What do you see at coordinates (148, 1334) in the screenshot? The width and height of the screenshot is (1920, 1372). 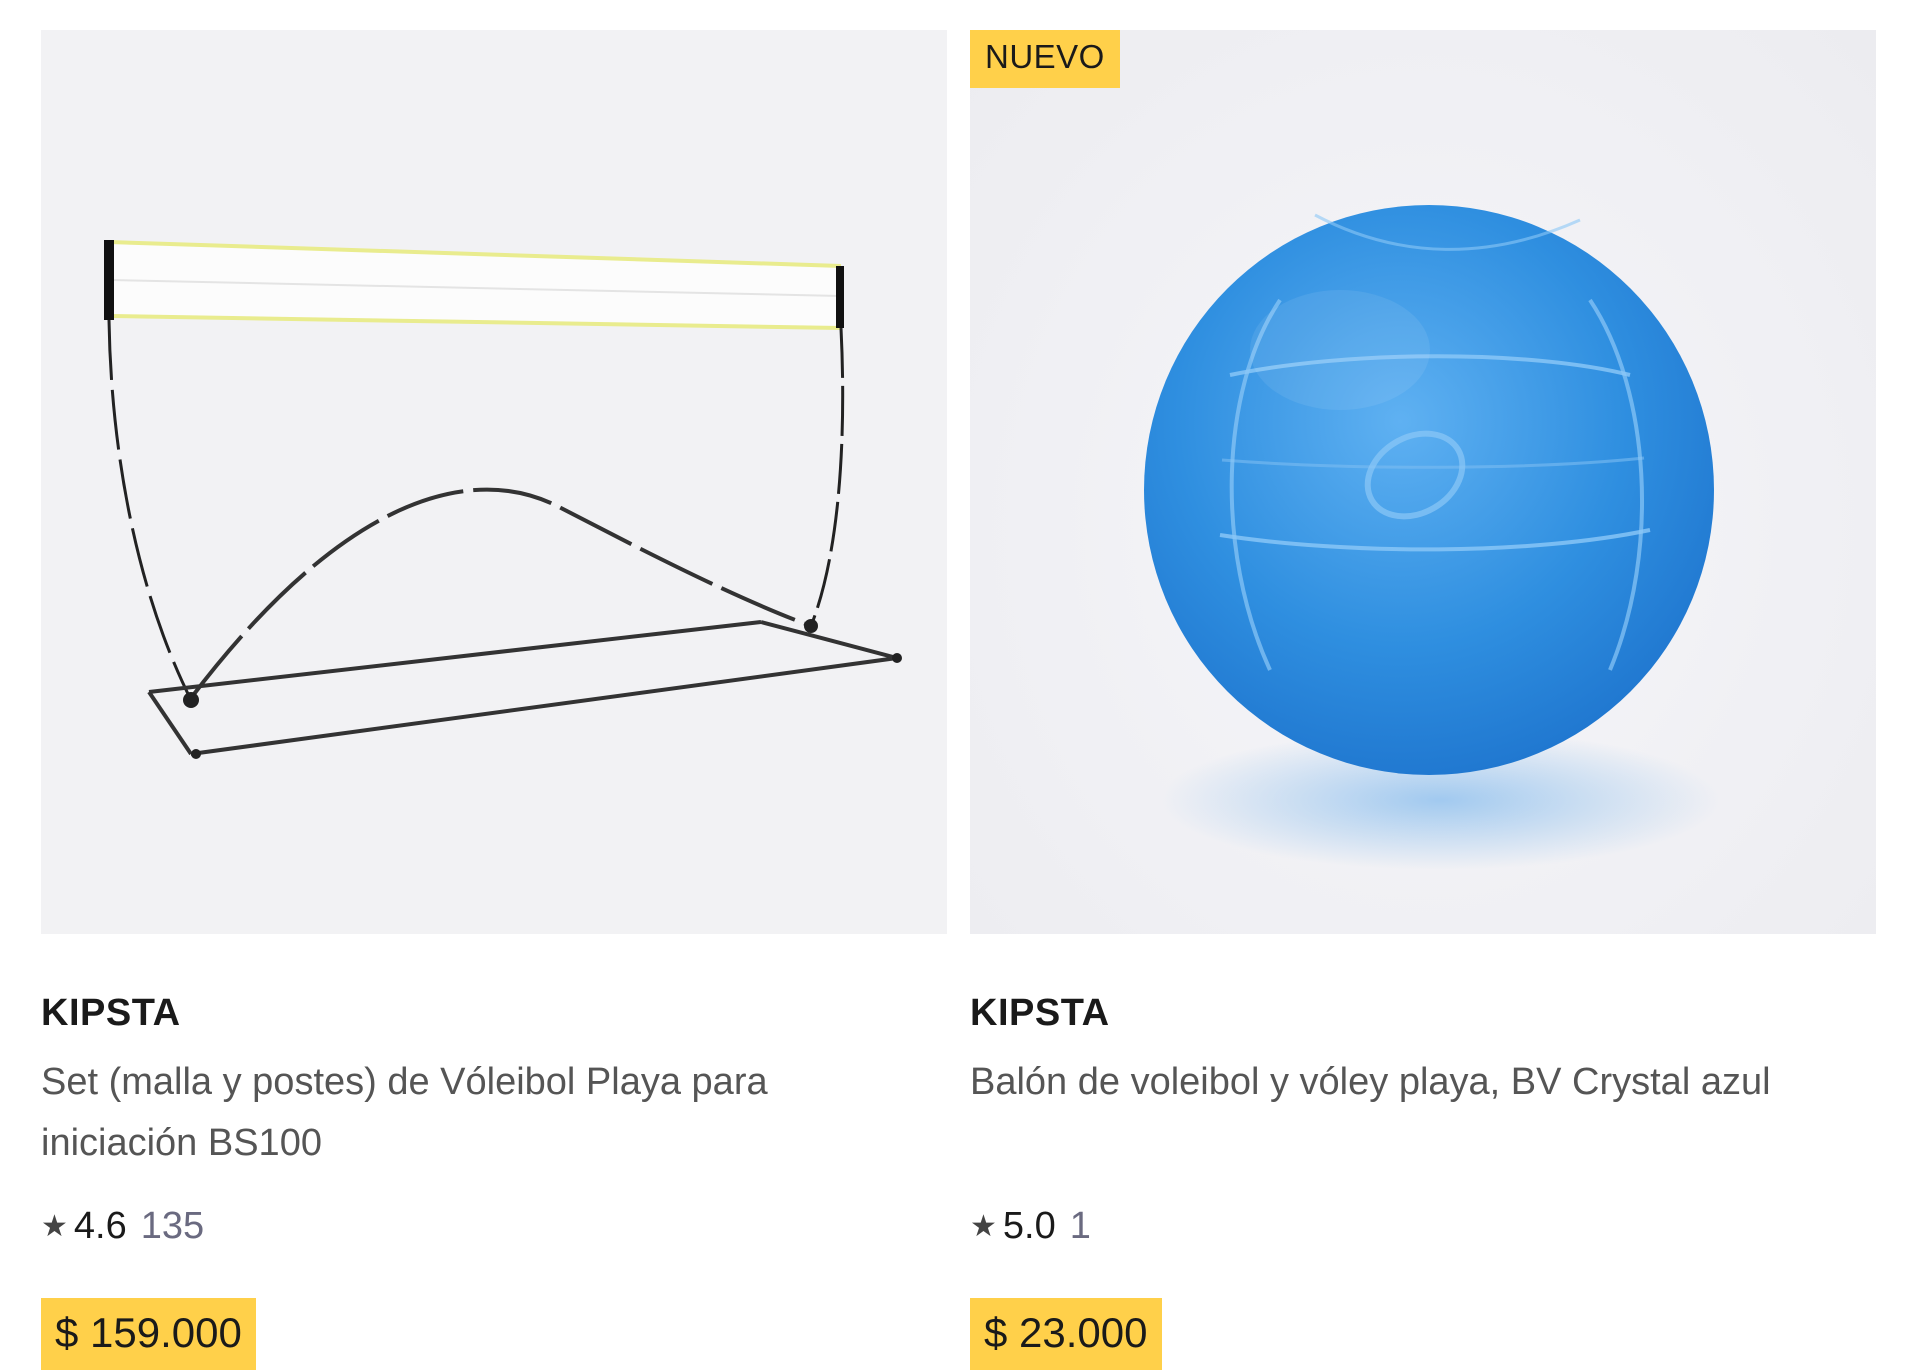 I see `product-price: $ 159.000` at bounding box center [148, 1334].